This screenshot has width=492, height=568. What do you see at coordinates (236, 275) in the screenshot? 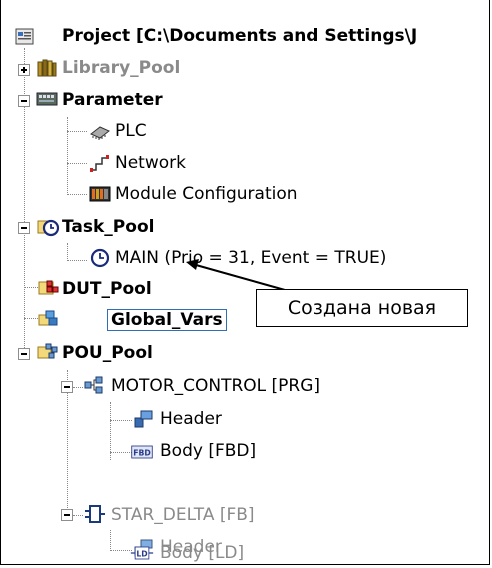
I see `callout-arrow` at bounding box center [236, 275].